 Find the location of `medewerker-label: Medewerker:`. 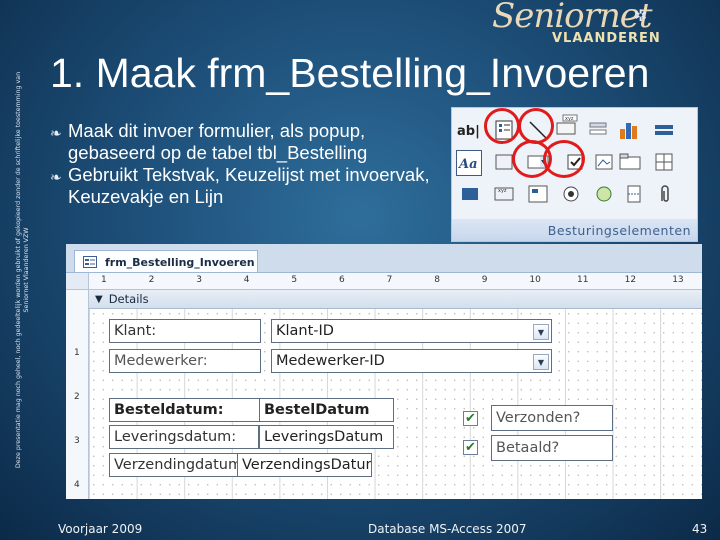

medewerker-label: Medewerker: is located at coordinates (185, 361).